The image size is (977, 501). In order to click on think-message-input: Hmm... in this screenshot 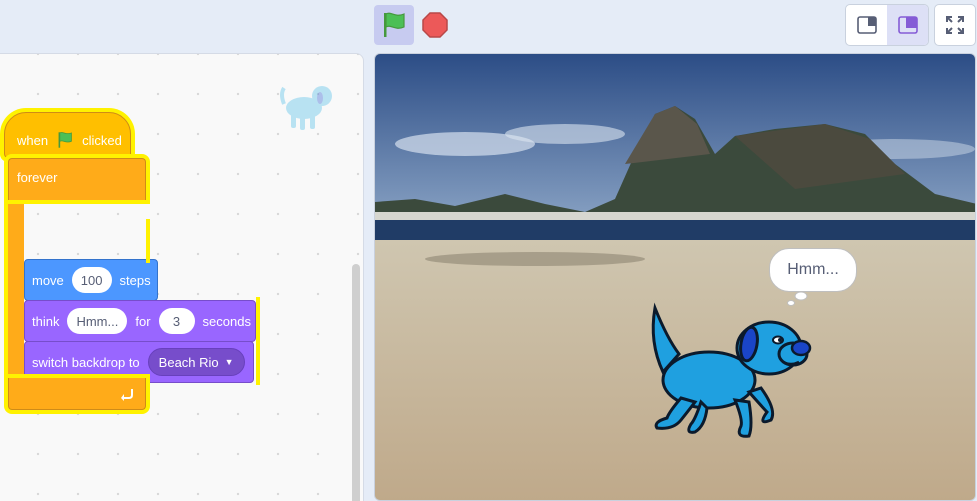, I will do `click(97, 321)`.